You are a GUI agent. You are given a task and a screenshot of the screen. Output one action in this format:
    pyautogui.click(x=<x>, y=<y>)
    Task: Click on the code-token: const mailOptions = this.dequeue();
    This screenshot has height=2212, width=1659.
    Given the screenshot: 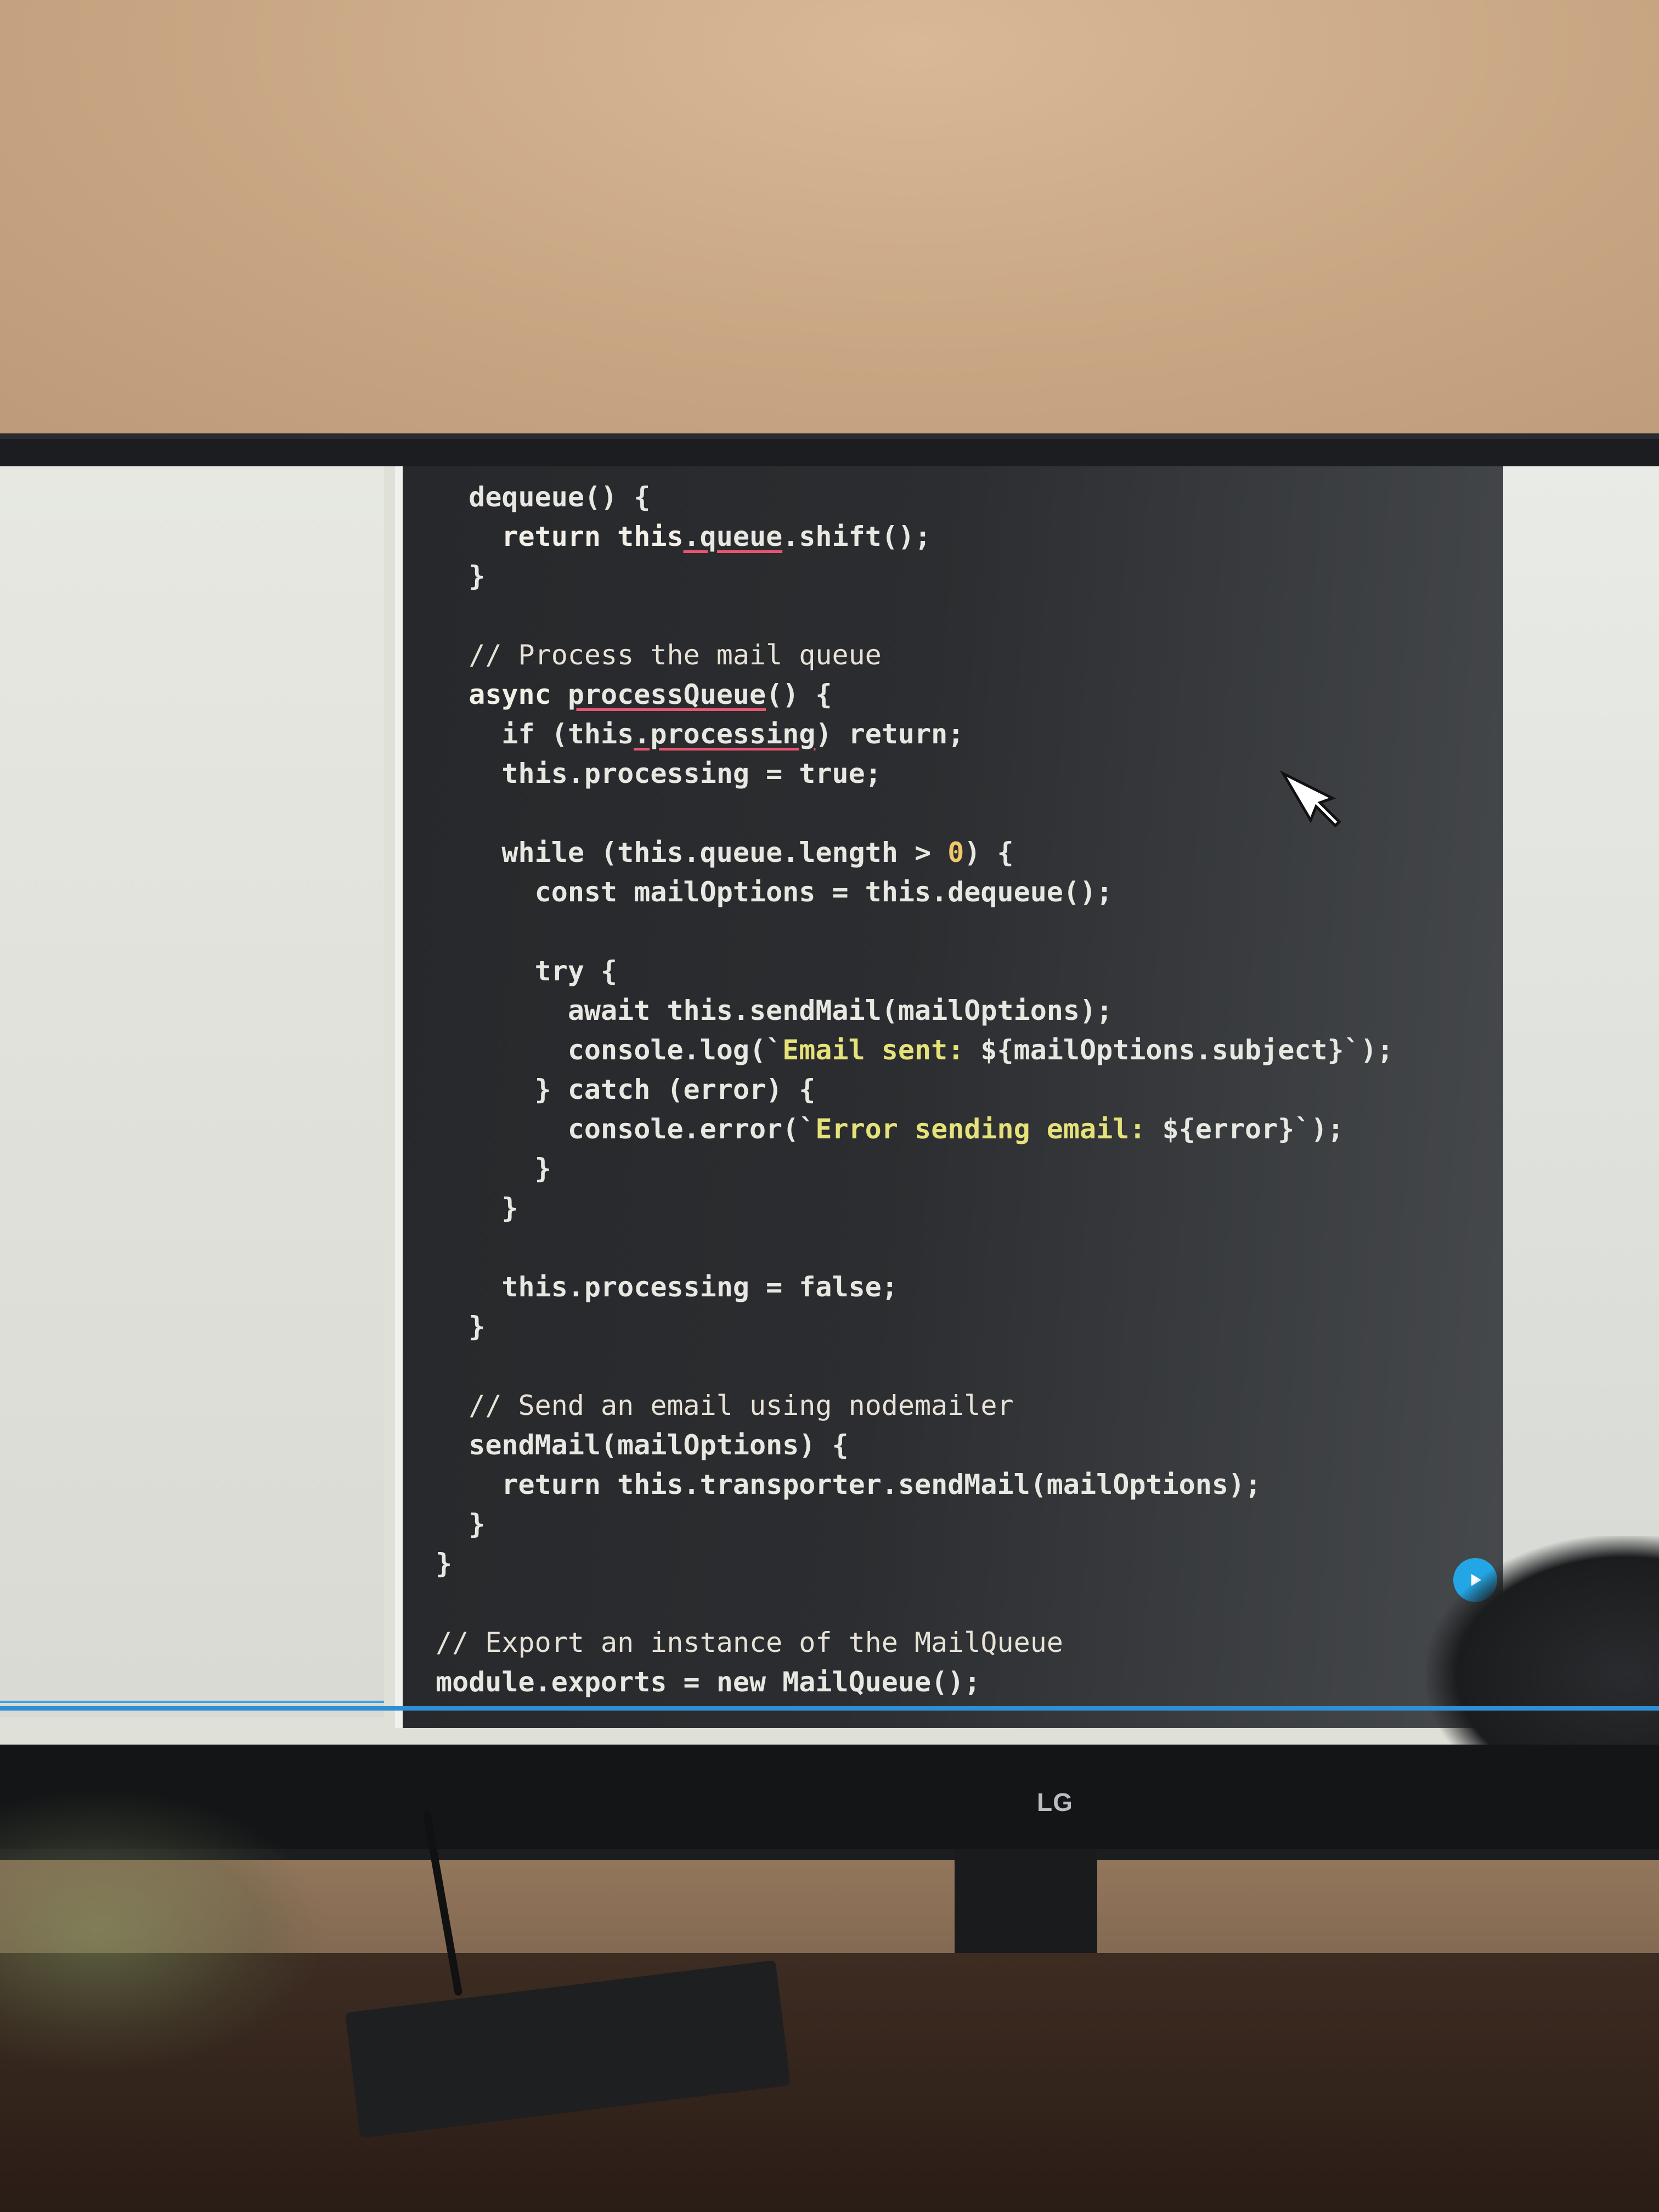 What is the action you would take?
    pyautogui.click(x=823, y=892)
    